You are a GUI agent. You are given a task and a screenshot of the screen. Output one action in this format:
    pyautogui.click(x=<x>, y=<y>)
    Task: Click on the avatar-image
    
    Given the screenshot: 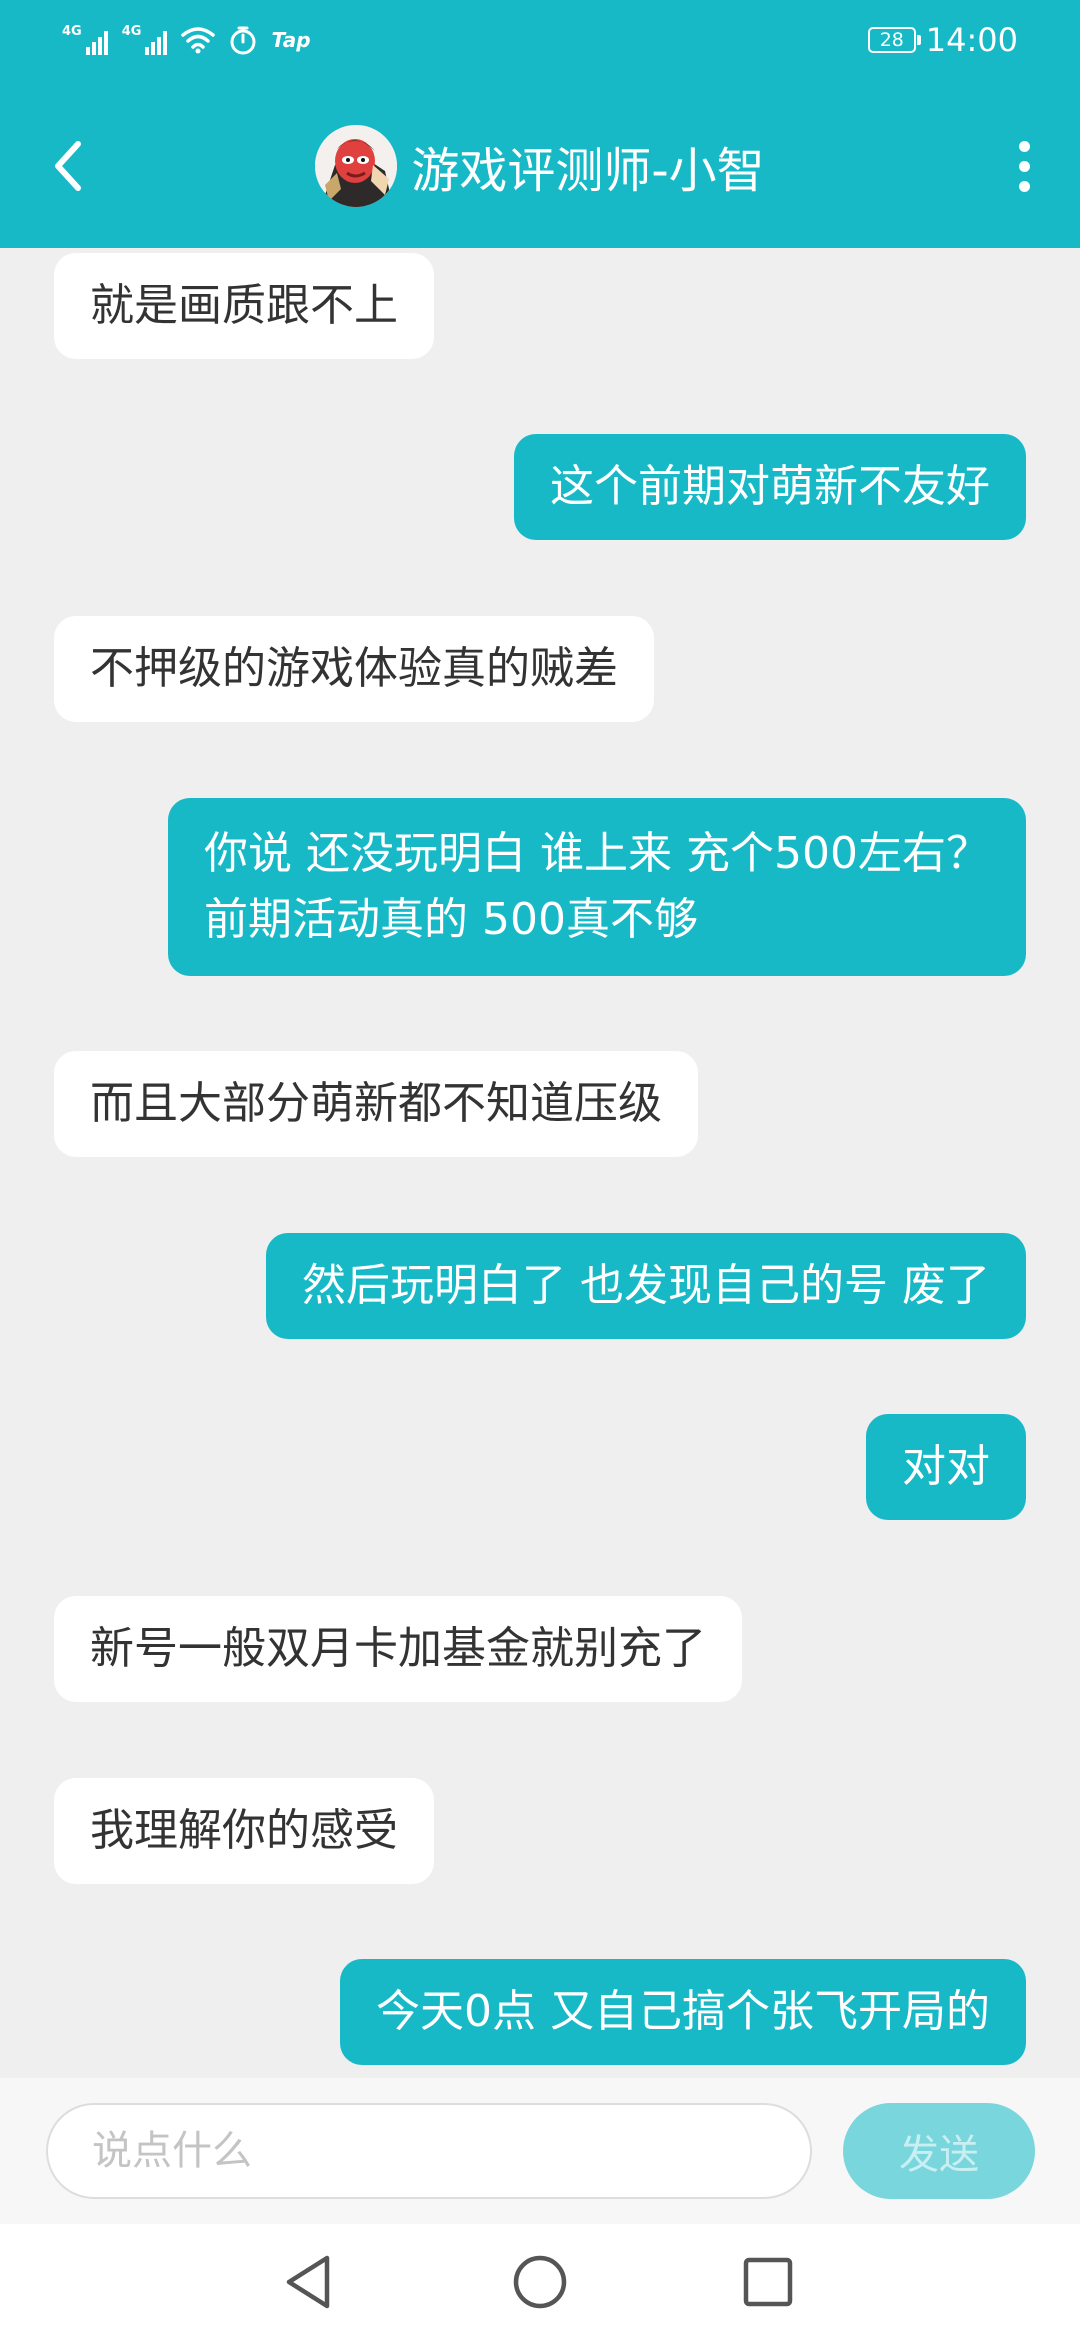 What is the action you would take?
    pyautogui.click(x=356, y=166)
    